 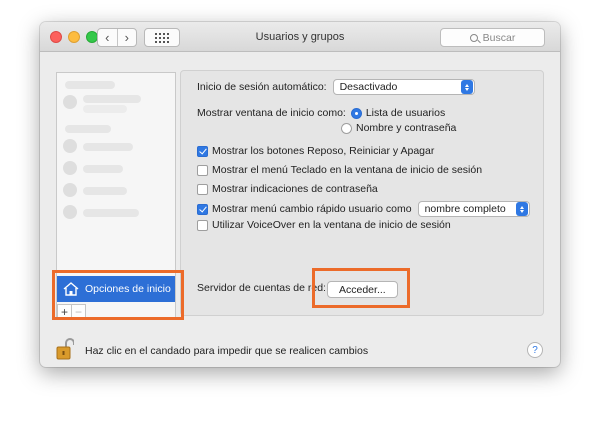 I want to click on checkbox-fast-switch, so click(x=202, y=209).